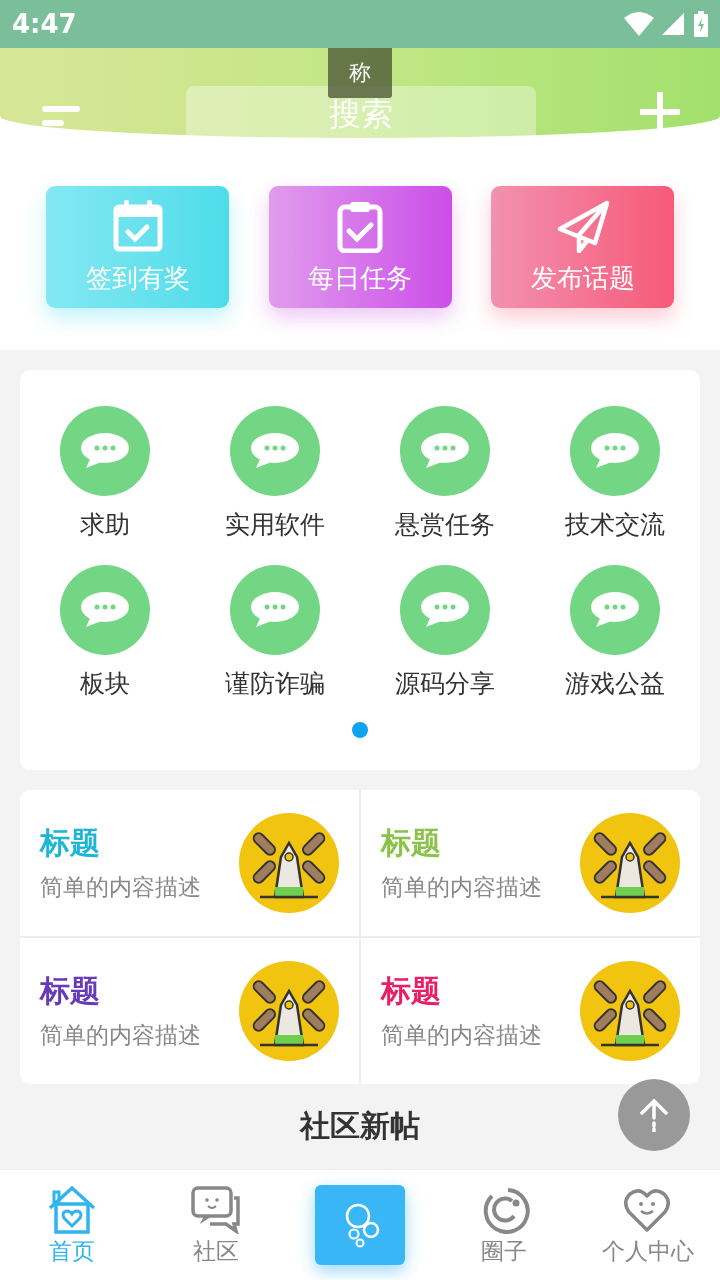 The width and height of the screenshot is (720, 1280). Describe the element at coordinates (615, 524) in the screenshot. I see `category-label: 技术交流` at that location.